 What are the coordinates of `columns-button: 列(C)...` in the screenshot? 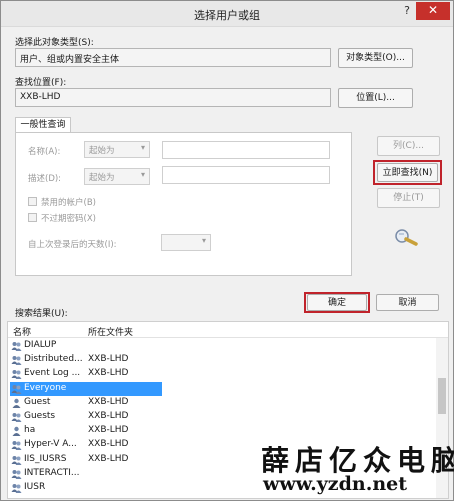 It's located at (408, 146).